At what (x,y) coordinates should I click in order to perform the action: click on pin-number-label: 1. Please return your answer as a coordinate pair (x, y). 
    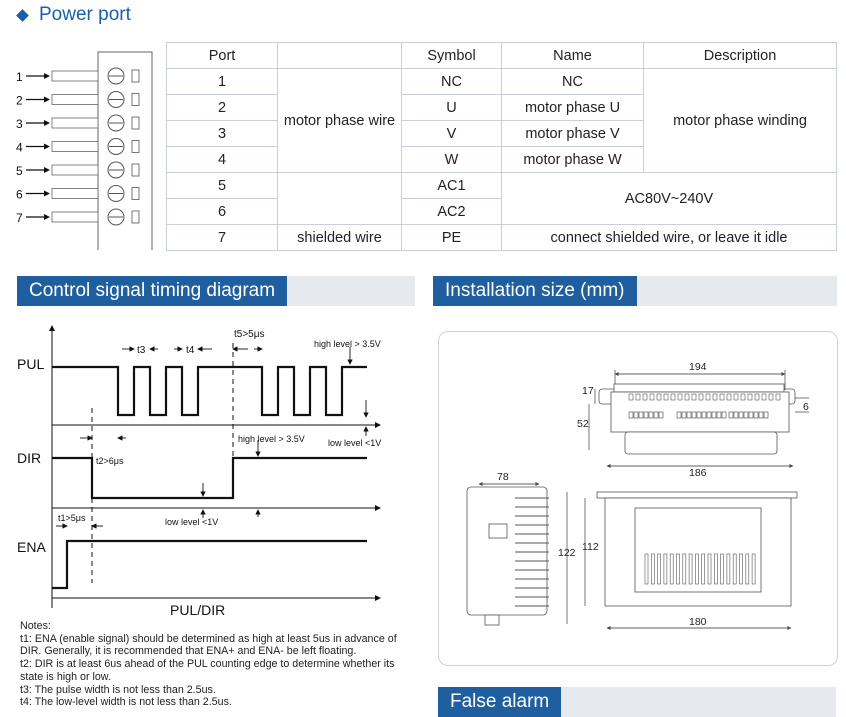
    Looking at the image, I should click on (19, 77).